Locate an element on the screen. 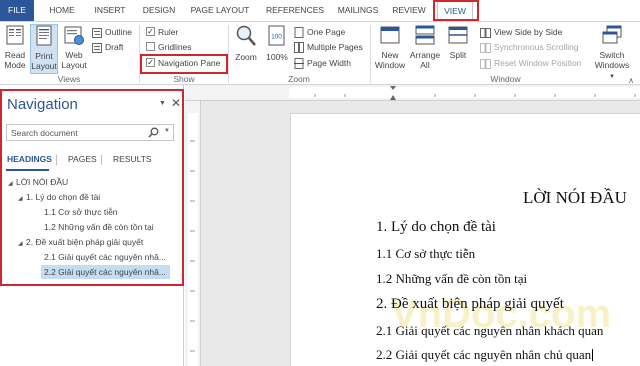 The height and width of the screenshot is (366, 640). switch-windows-label-1: Switch is located at coordinates (612, 55).